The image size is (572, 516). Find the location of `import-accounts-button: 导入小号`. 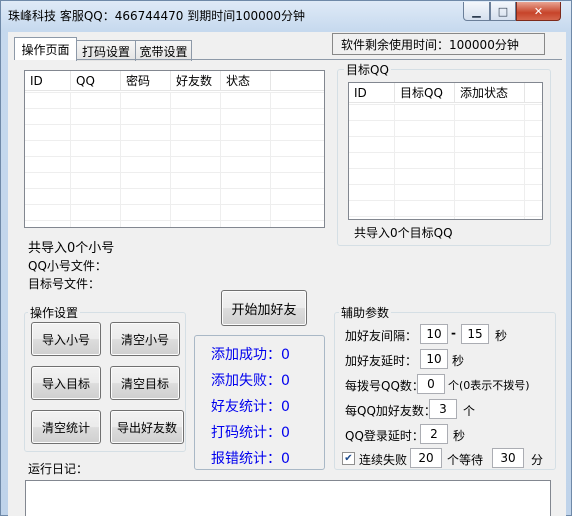

import-accounts-button: 导入小号 is located at coordinates (66, 339).